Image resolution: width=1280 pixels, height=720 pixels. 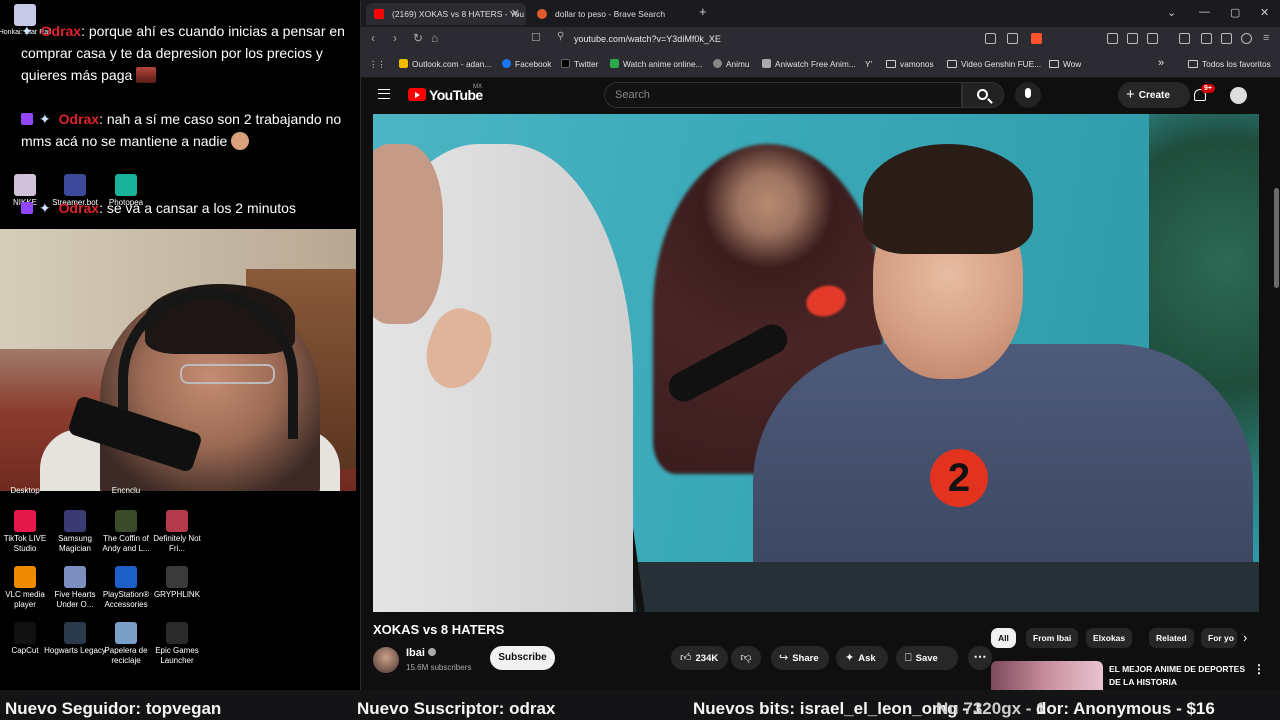 I want to click on home-icon: ⌂, so click(x=434, y=38).